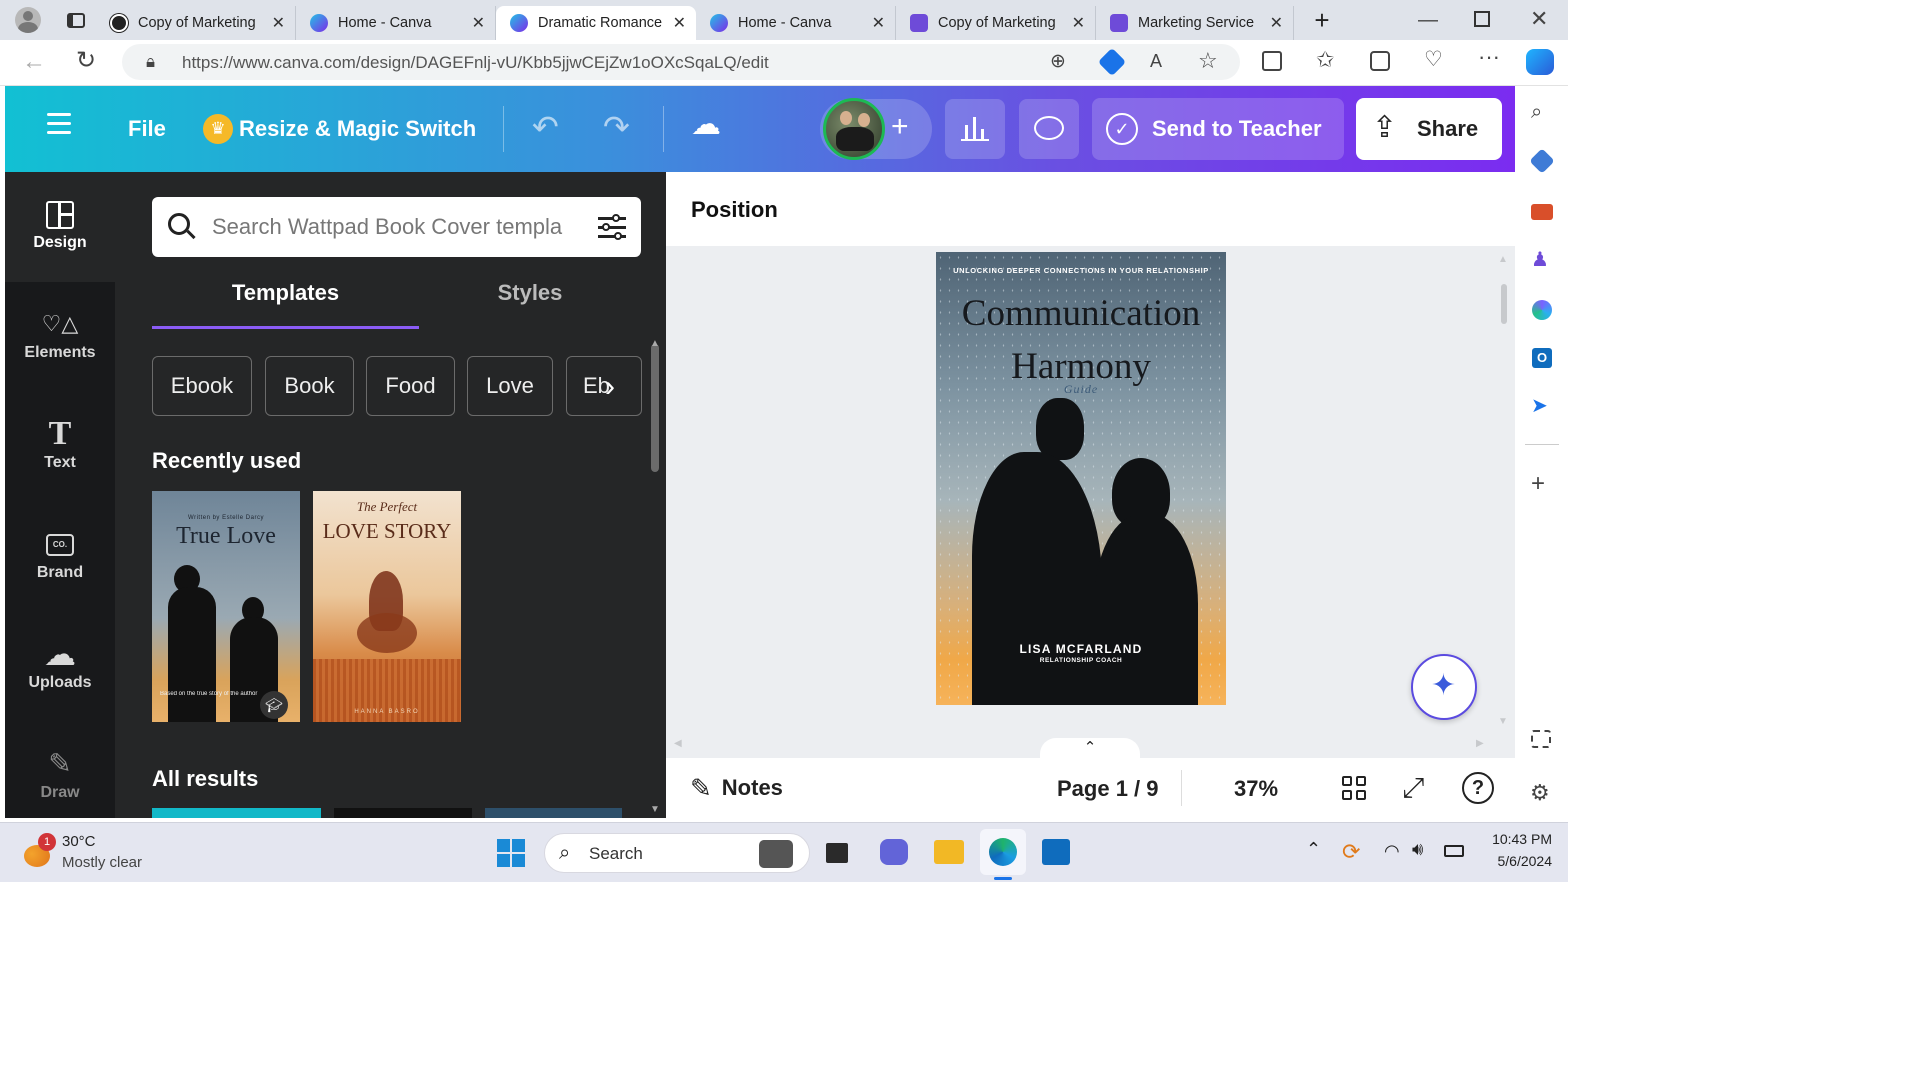  What do you see at coordinates (357, 129) in the screenshot?
I see `resize-magic-switch-button: Resize & Magic Switch` at bounding box center [357, 129].